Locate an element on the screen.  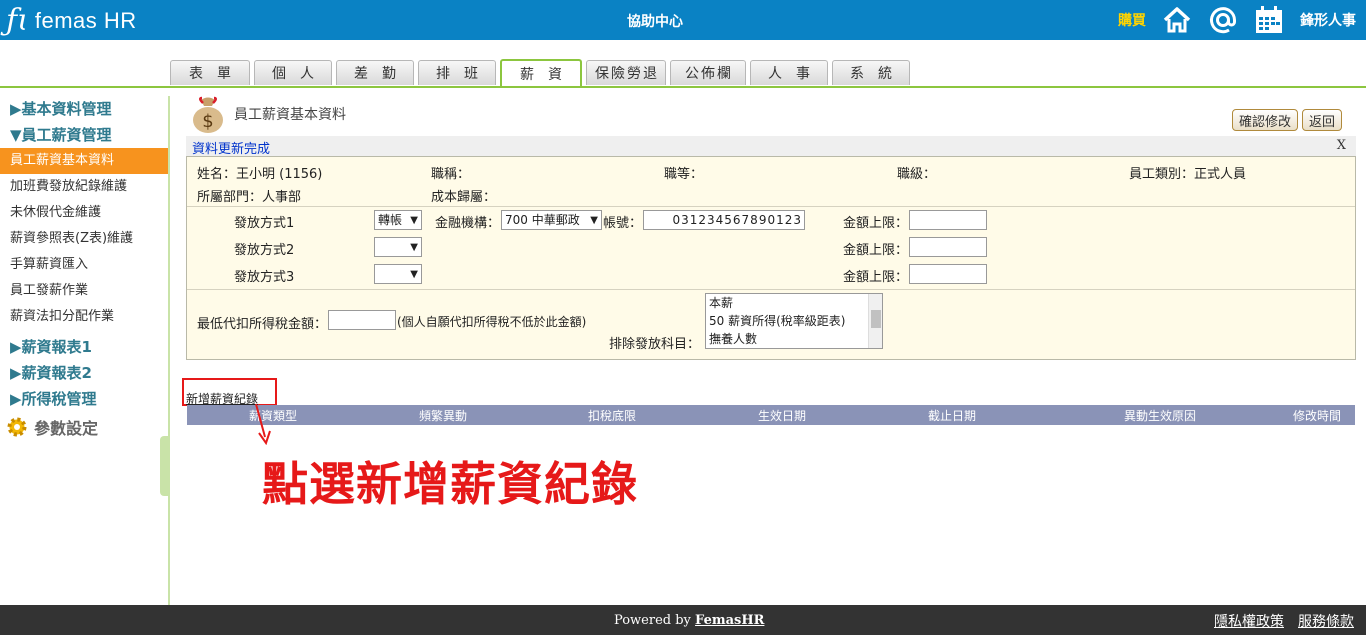
employee-type: 員工類別：正式人員 is located at coordinates (1188, 174).